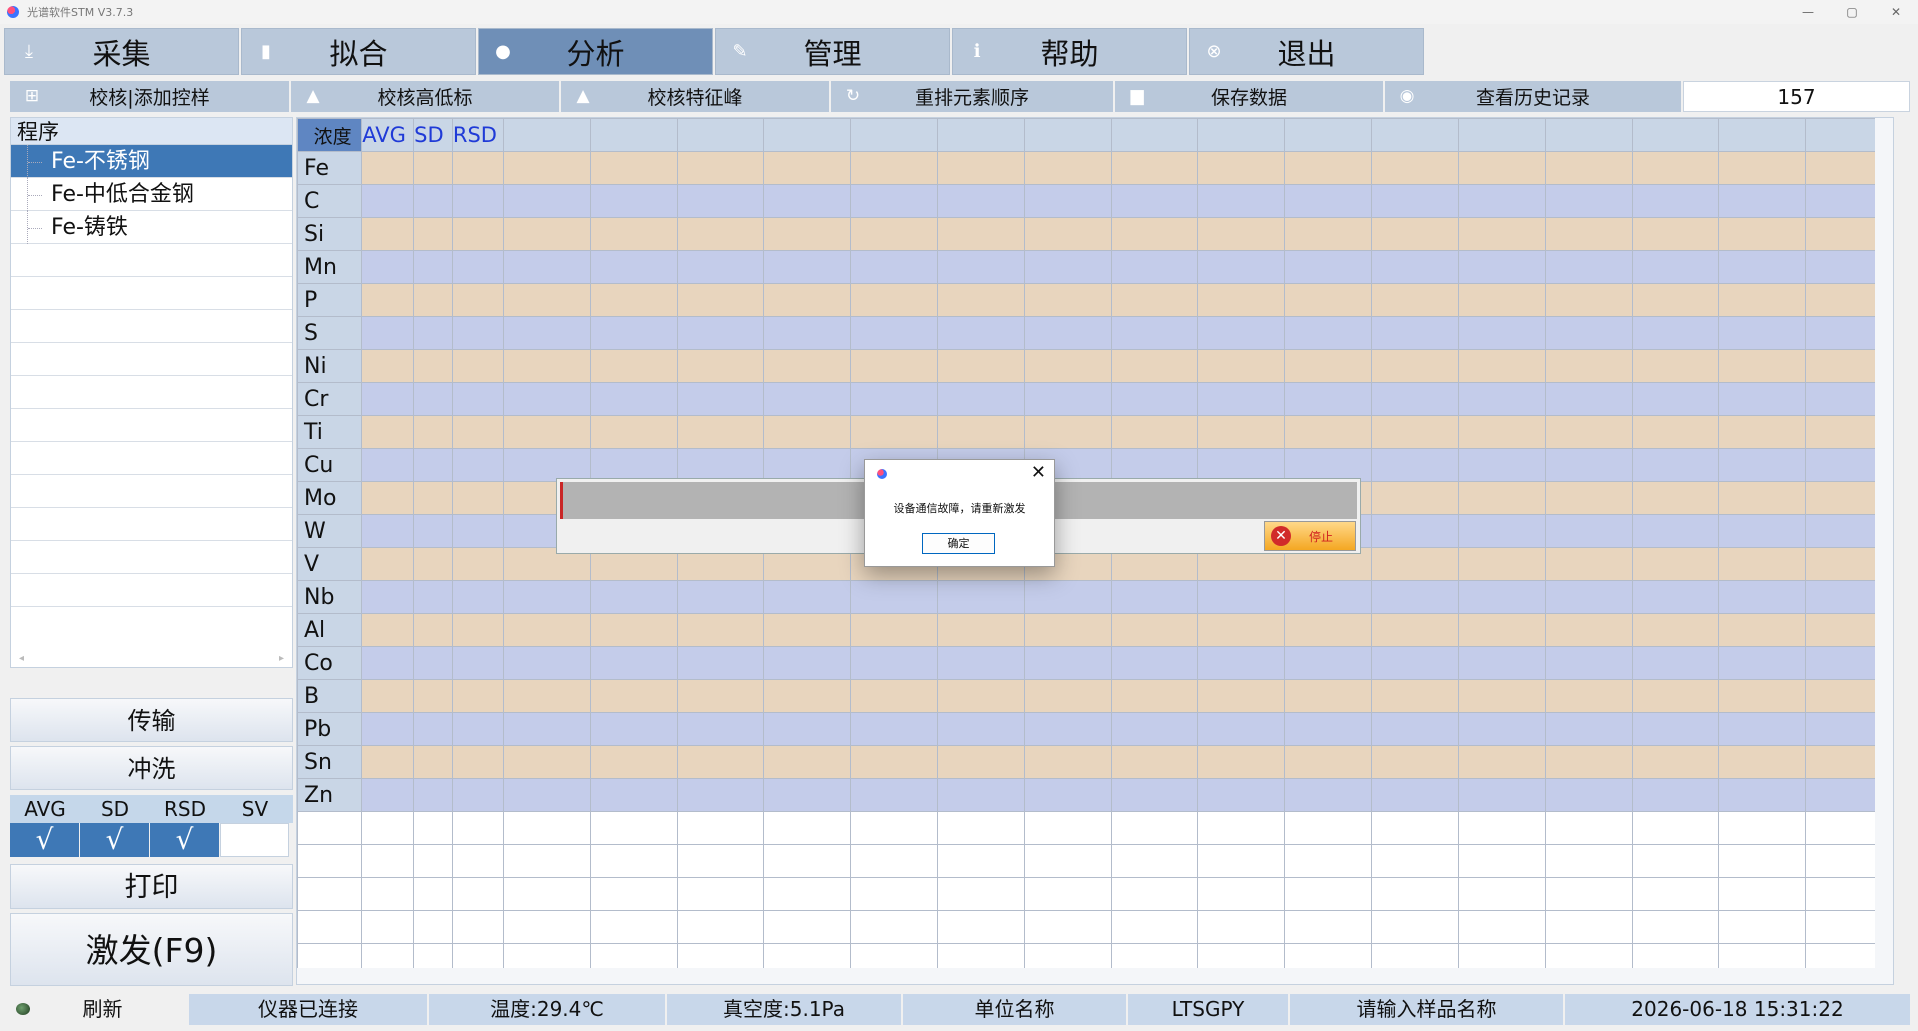 The width and height of the screenshot is (1918, 1031). Describe the element at coordinates (151, 161) in the screenshot. I see `program-item: Fe-不锈钢` at that location.